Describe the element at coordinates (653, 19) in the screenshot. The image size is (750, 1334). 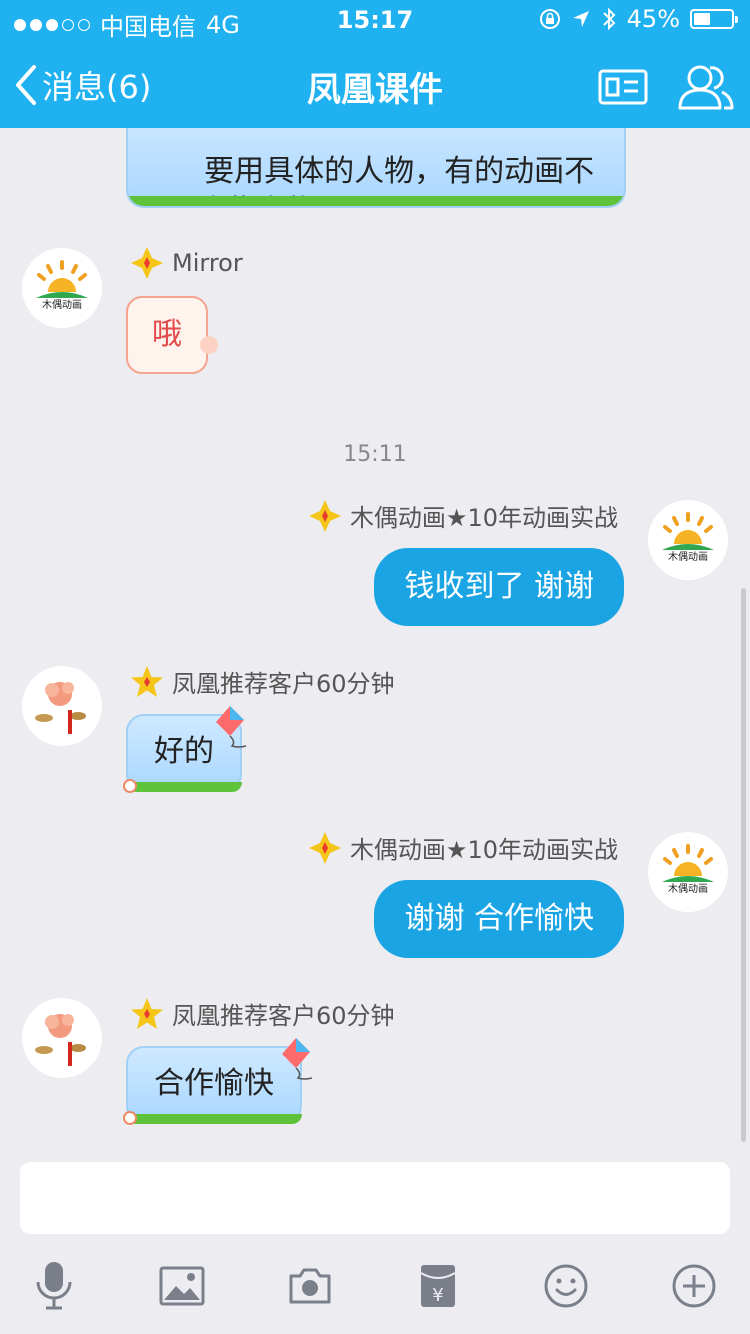
I see `battery-percent: 45%` at that location.